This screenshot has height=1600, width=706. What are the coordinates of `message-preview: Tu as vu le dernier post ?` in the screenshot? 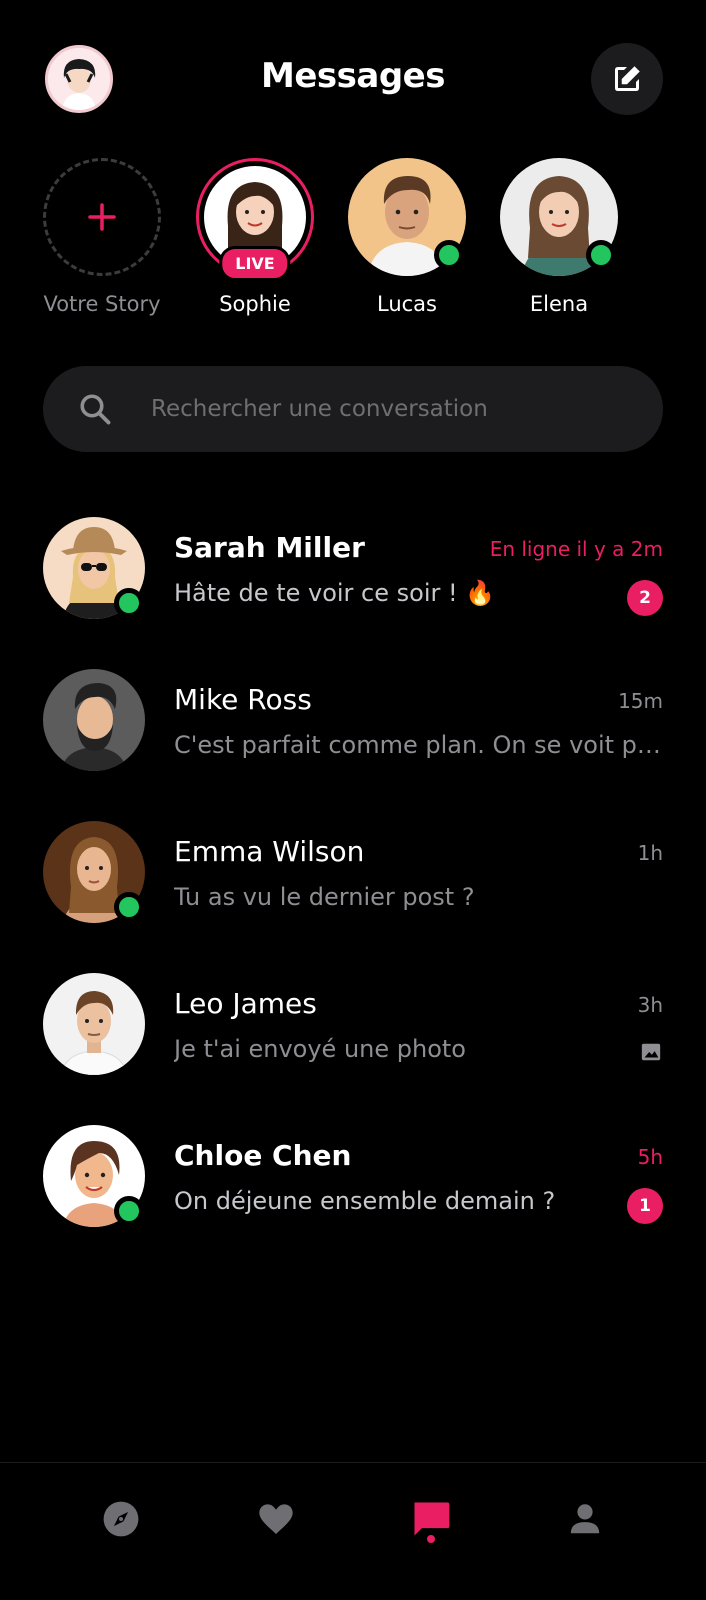 It's located at (324, 897).